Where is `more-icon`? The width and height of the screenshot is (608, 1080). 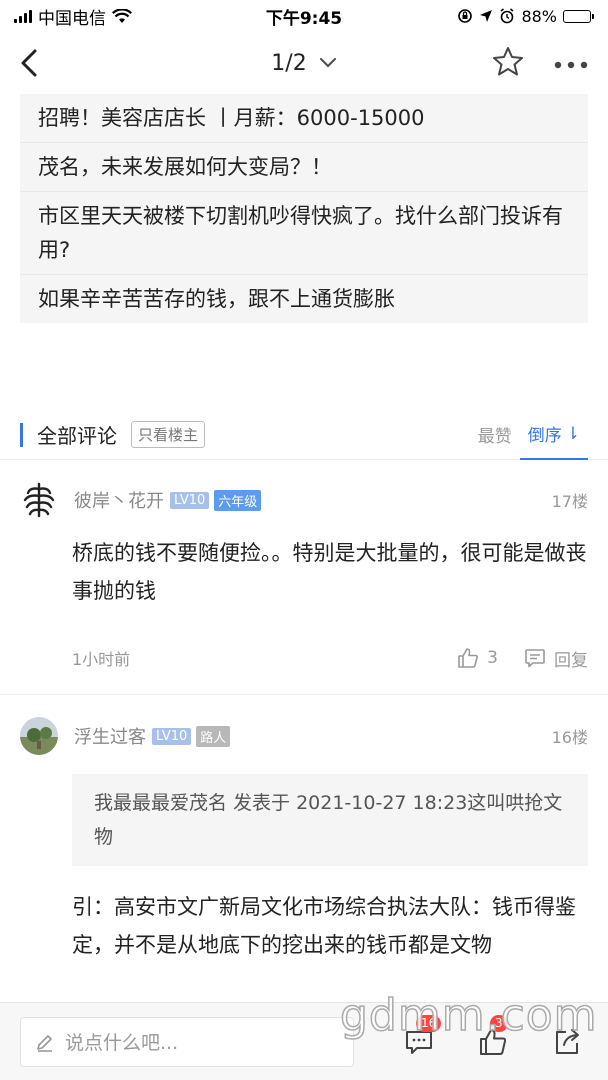
more-icon is located at coordinates (571, 64).